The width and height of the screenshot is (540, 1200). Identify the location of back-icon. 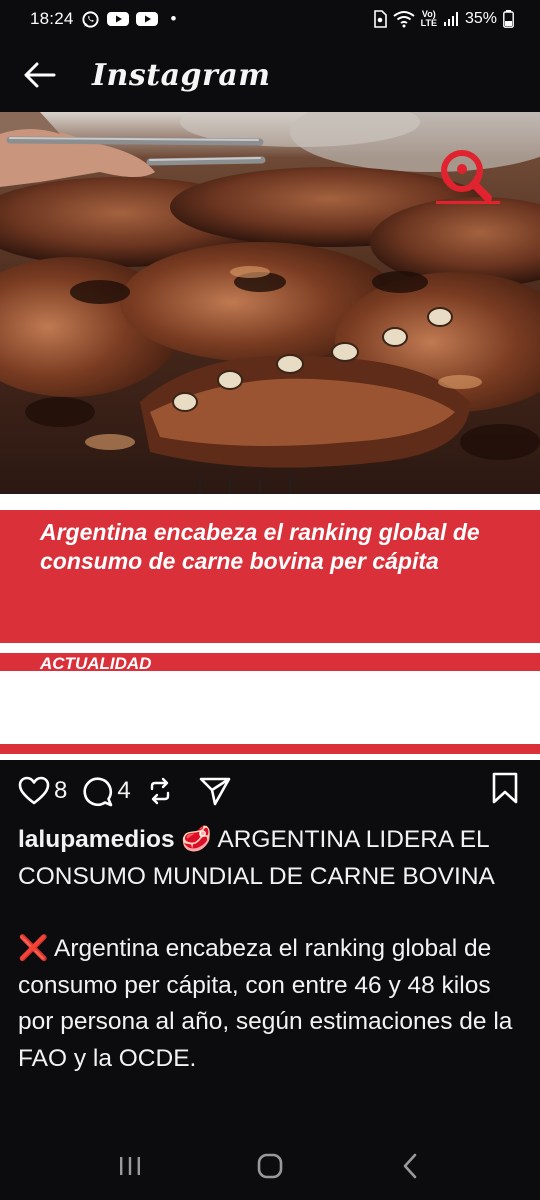
(410, 1166).